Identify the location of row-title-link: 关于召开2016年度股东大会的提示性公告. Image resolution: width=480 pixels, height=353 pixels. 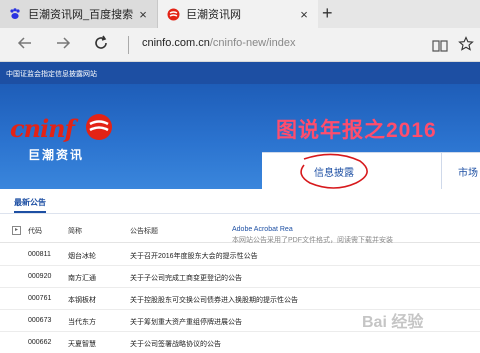
(194, 256).